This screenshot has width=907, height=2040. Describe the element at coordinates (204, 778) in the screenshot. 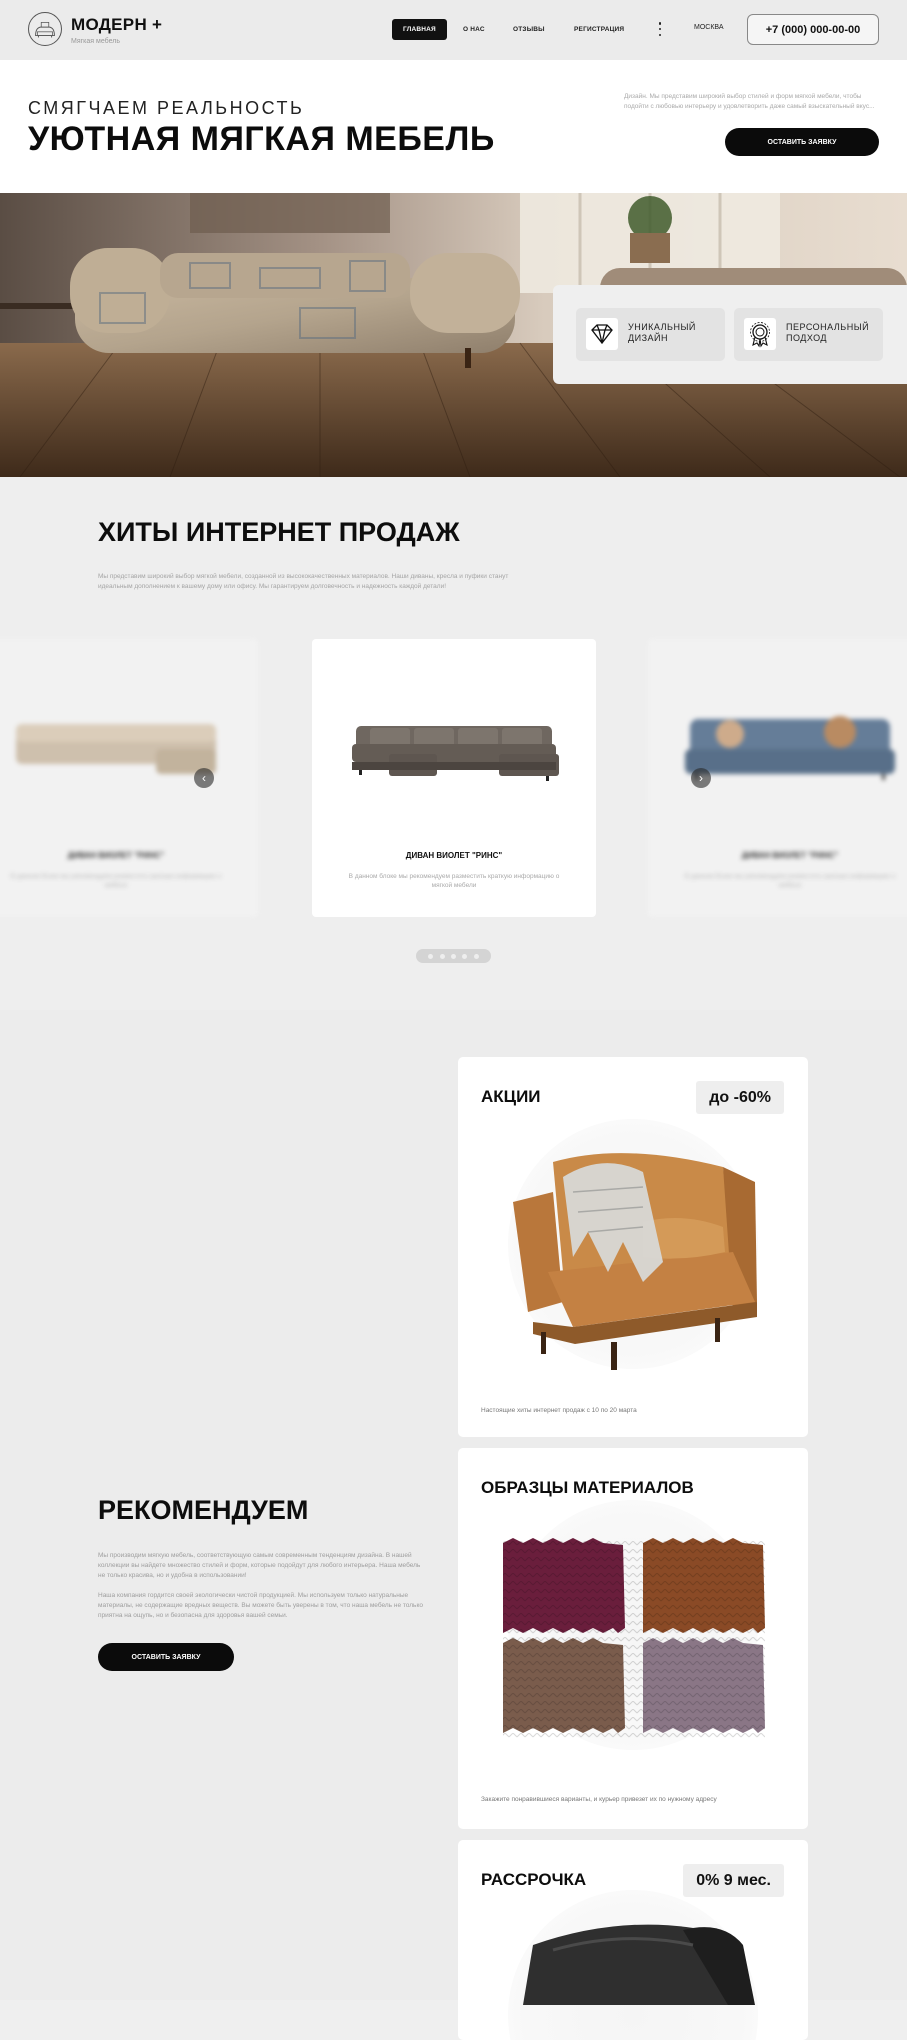

I see `carousel-prev-icon: ‹` at that location.